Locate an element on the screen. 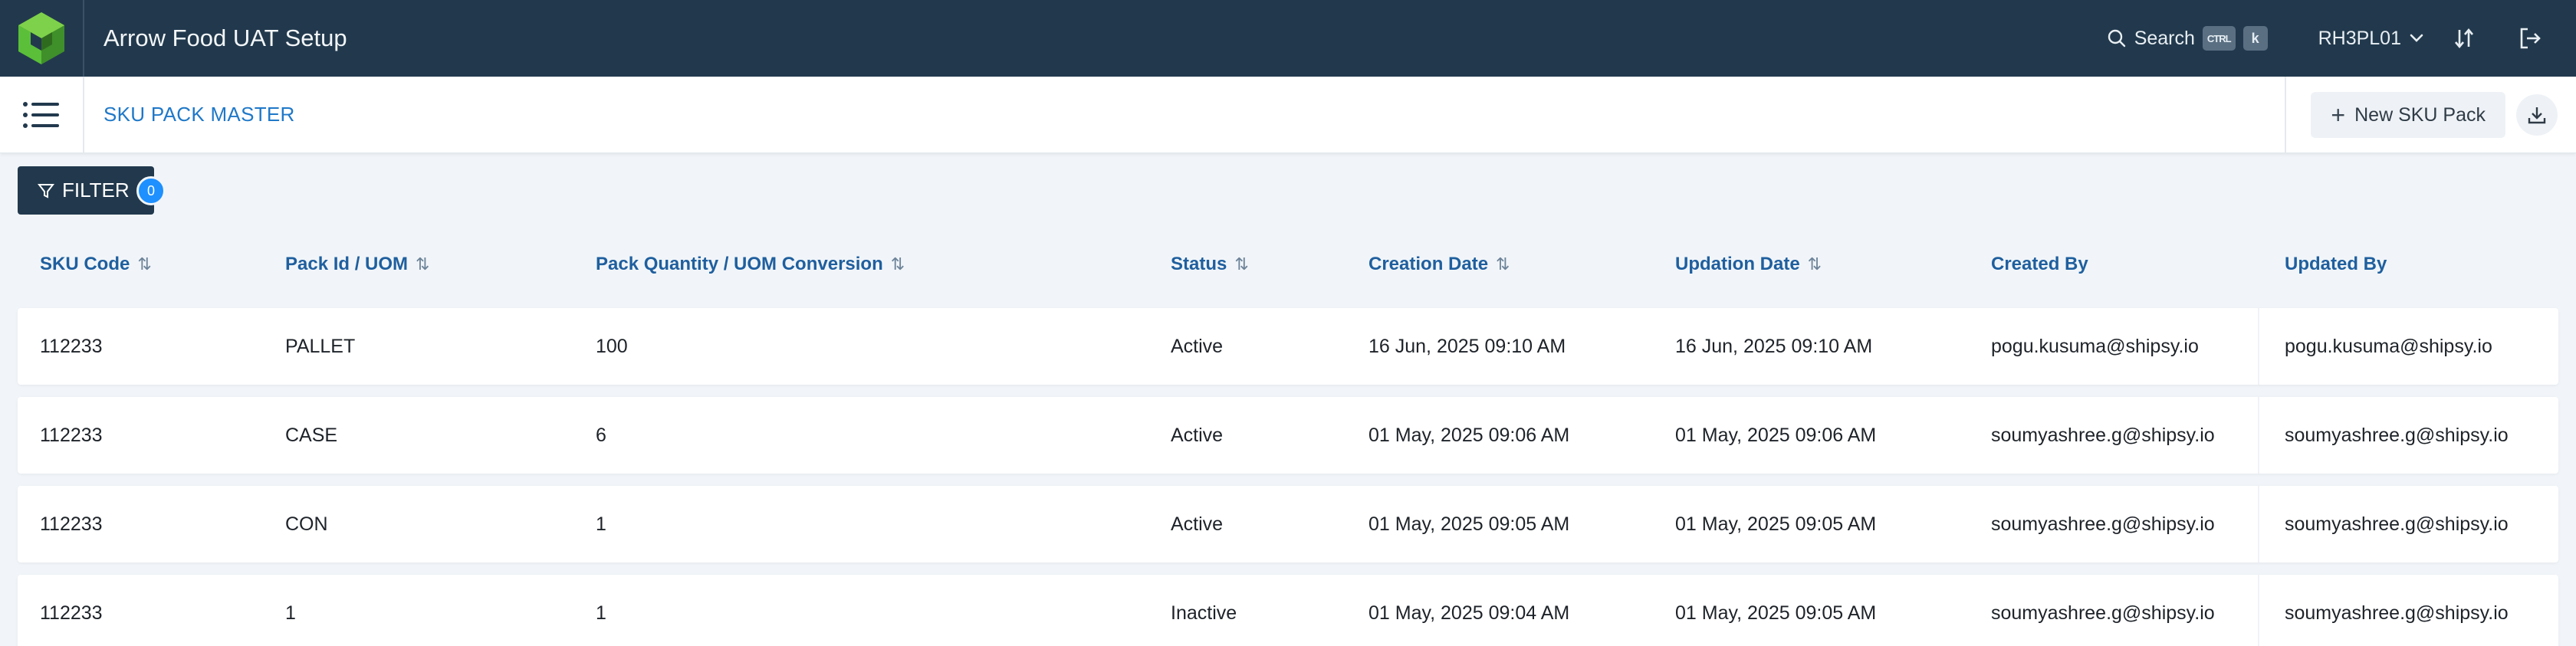  cell-pack-quantity: 6 is located at coordinates (601, 435).